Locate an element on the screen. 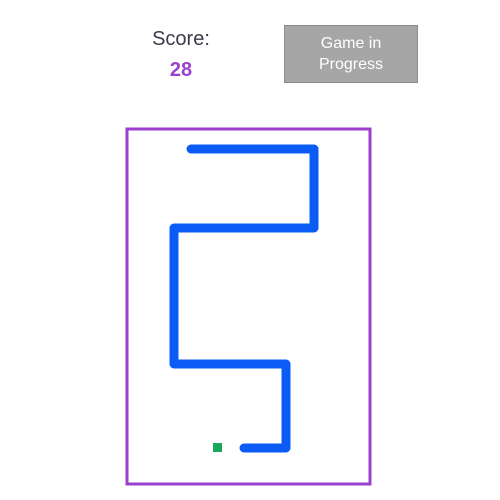 This screenshot has height=500, width=500. food-pellet-icon is located at coordinates (217, 447).